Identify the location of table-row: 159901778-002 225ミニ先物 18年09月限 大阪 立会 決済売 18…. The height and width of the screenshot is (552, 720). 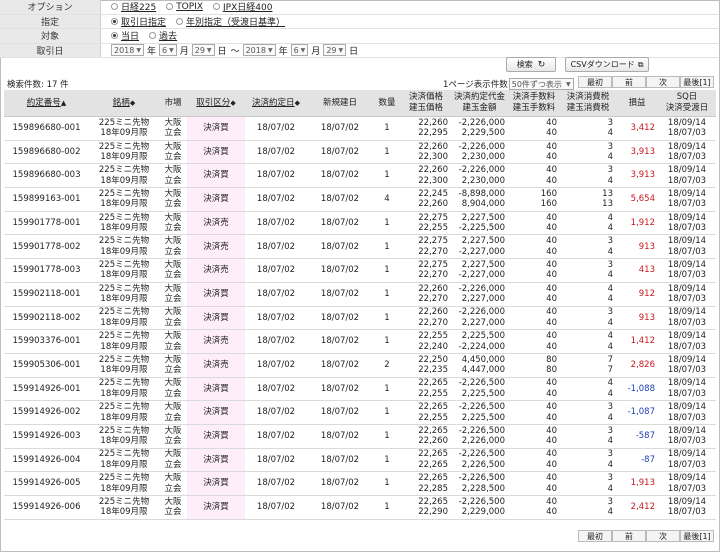
(360, 247).